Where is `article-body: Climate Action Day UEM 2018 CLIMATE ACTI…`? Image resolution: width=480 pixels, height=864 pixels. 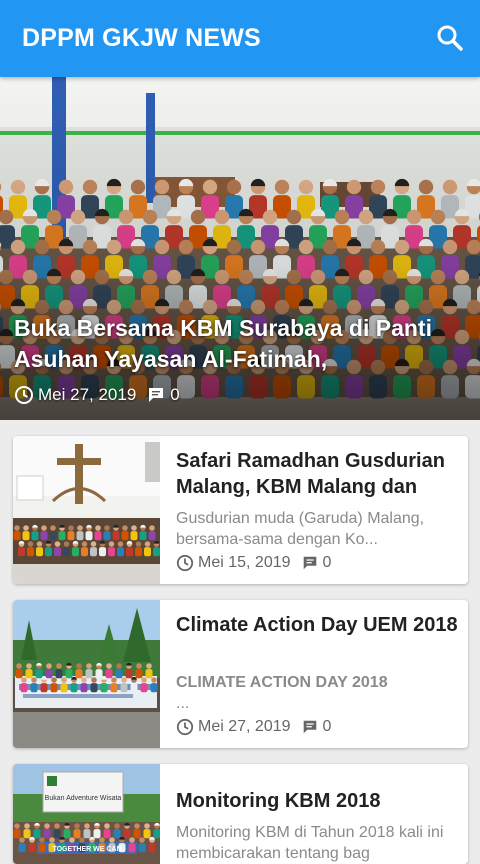
article-body: Climate Action Day UEM 2018 CLIMATE ACTI… is located at coordinates (317, 663).